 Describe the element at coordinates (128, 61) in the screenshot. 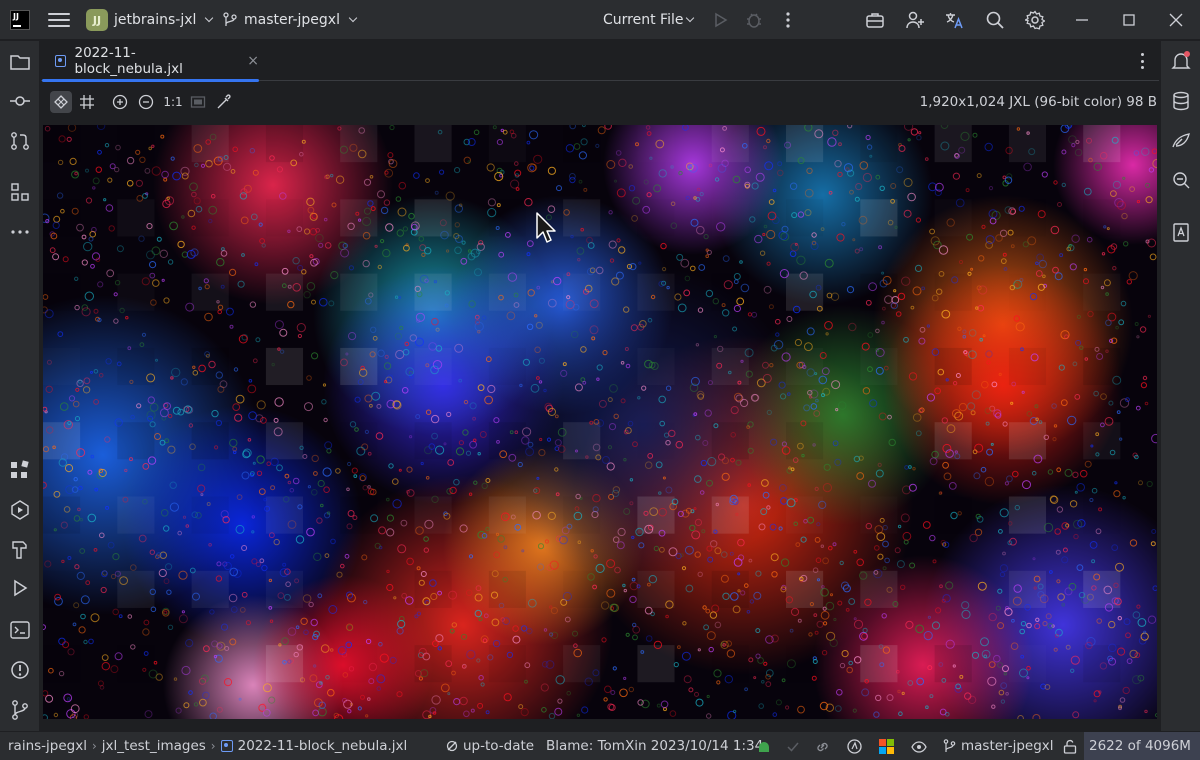

I see `tab-label: 2022-11-block_nebula.jxl` at that location.